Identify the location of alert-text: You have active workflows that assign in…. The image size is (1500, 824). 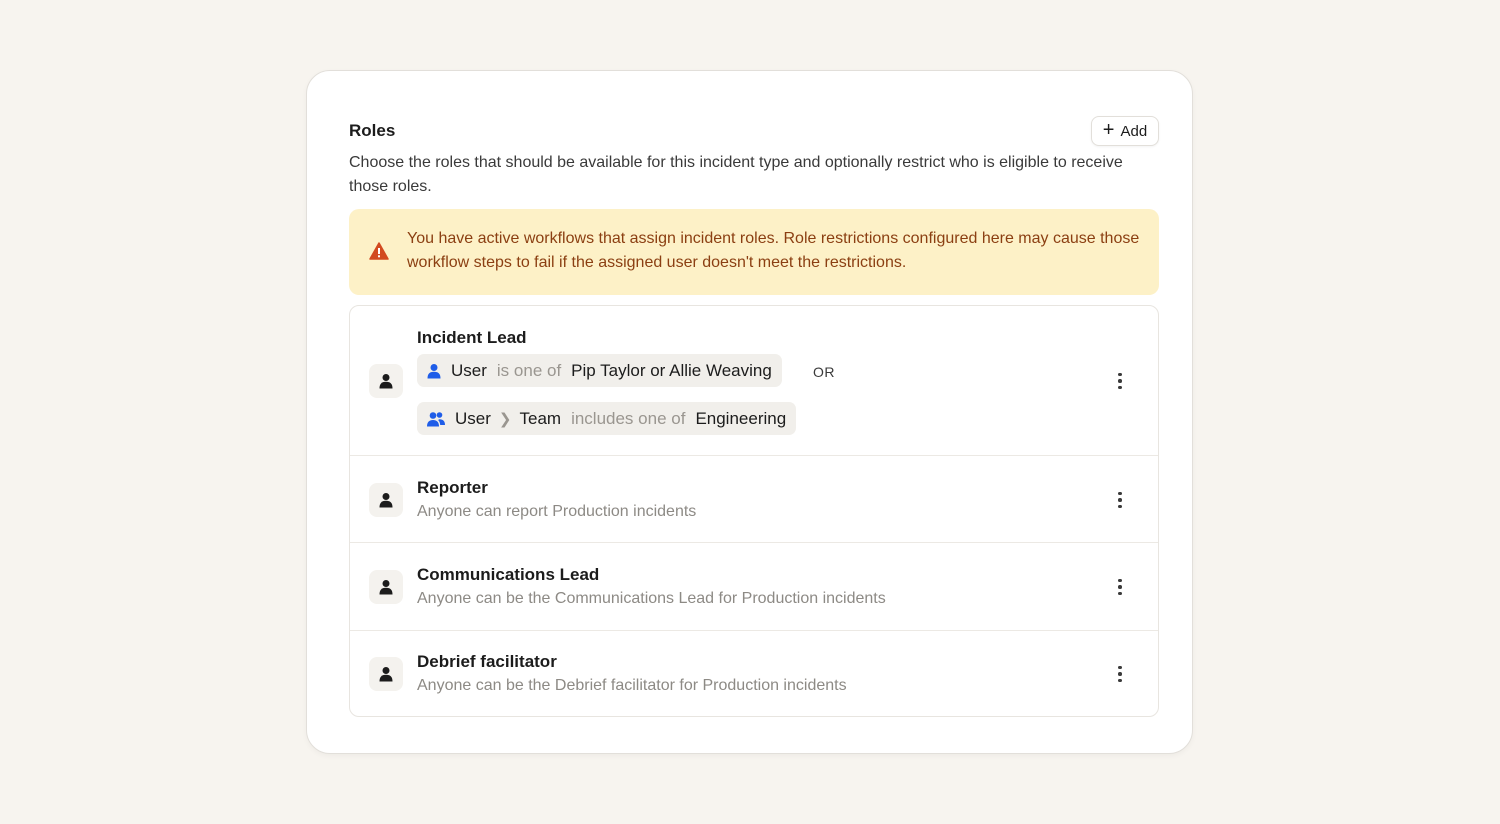
(773, 250).